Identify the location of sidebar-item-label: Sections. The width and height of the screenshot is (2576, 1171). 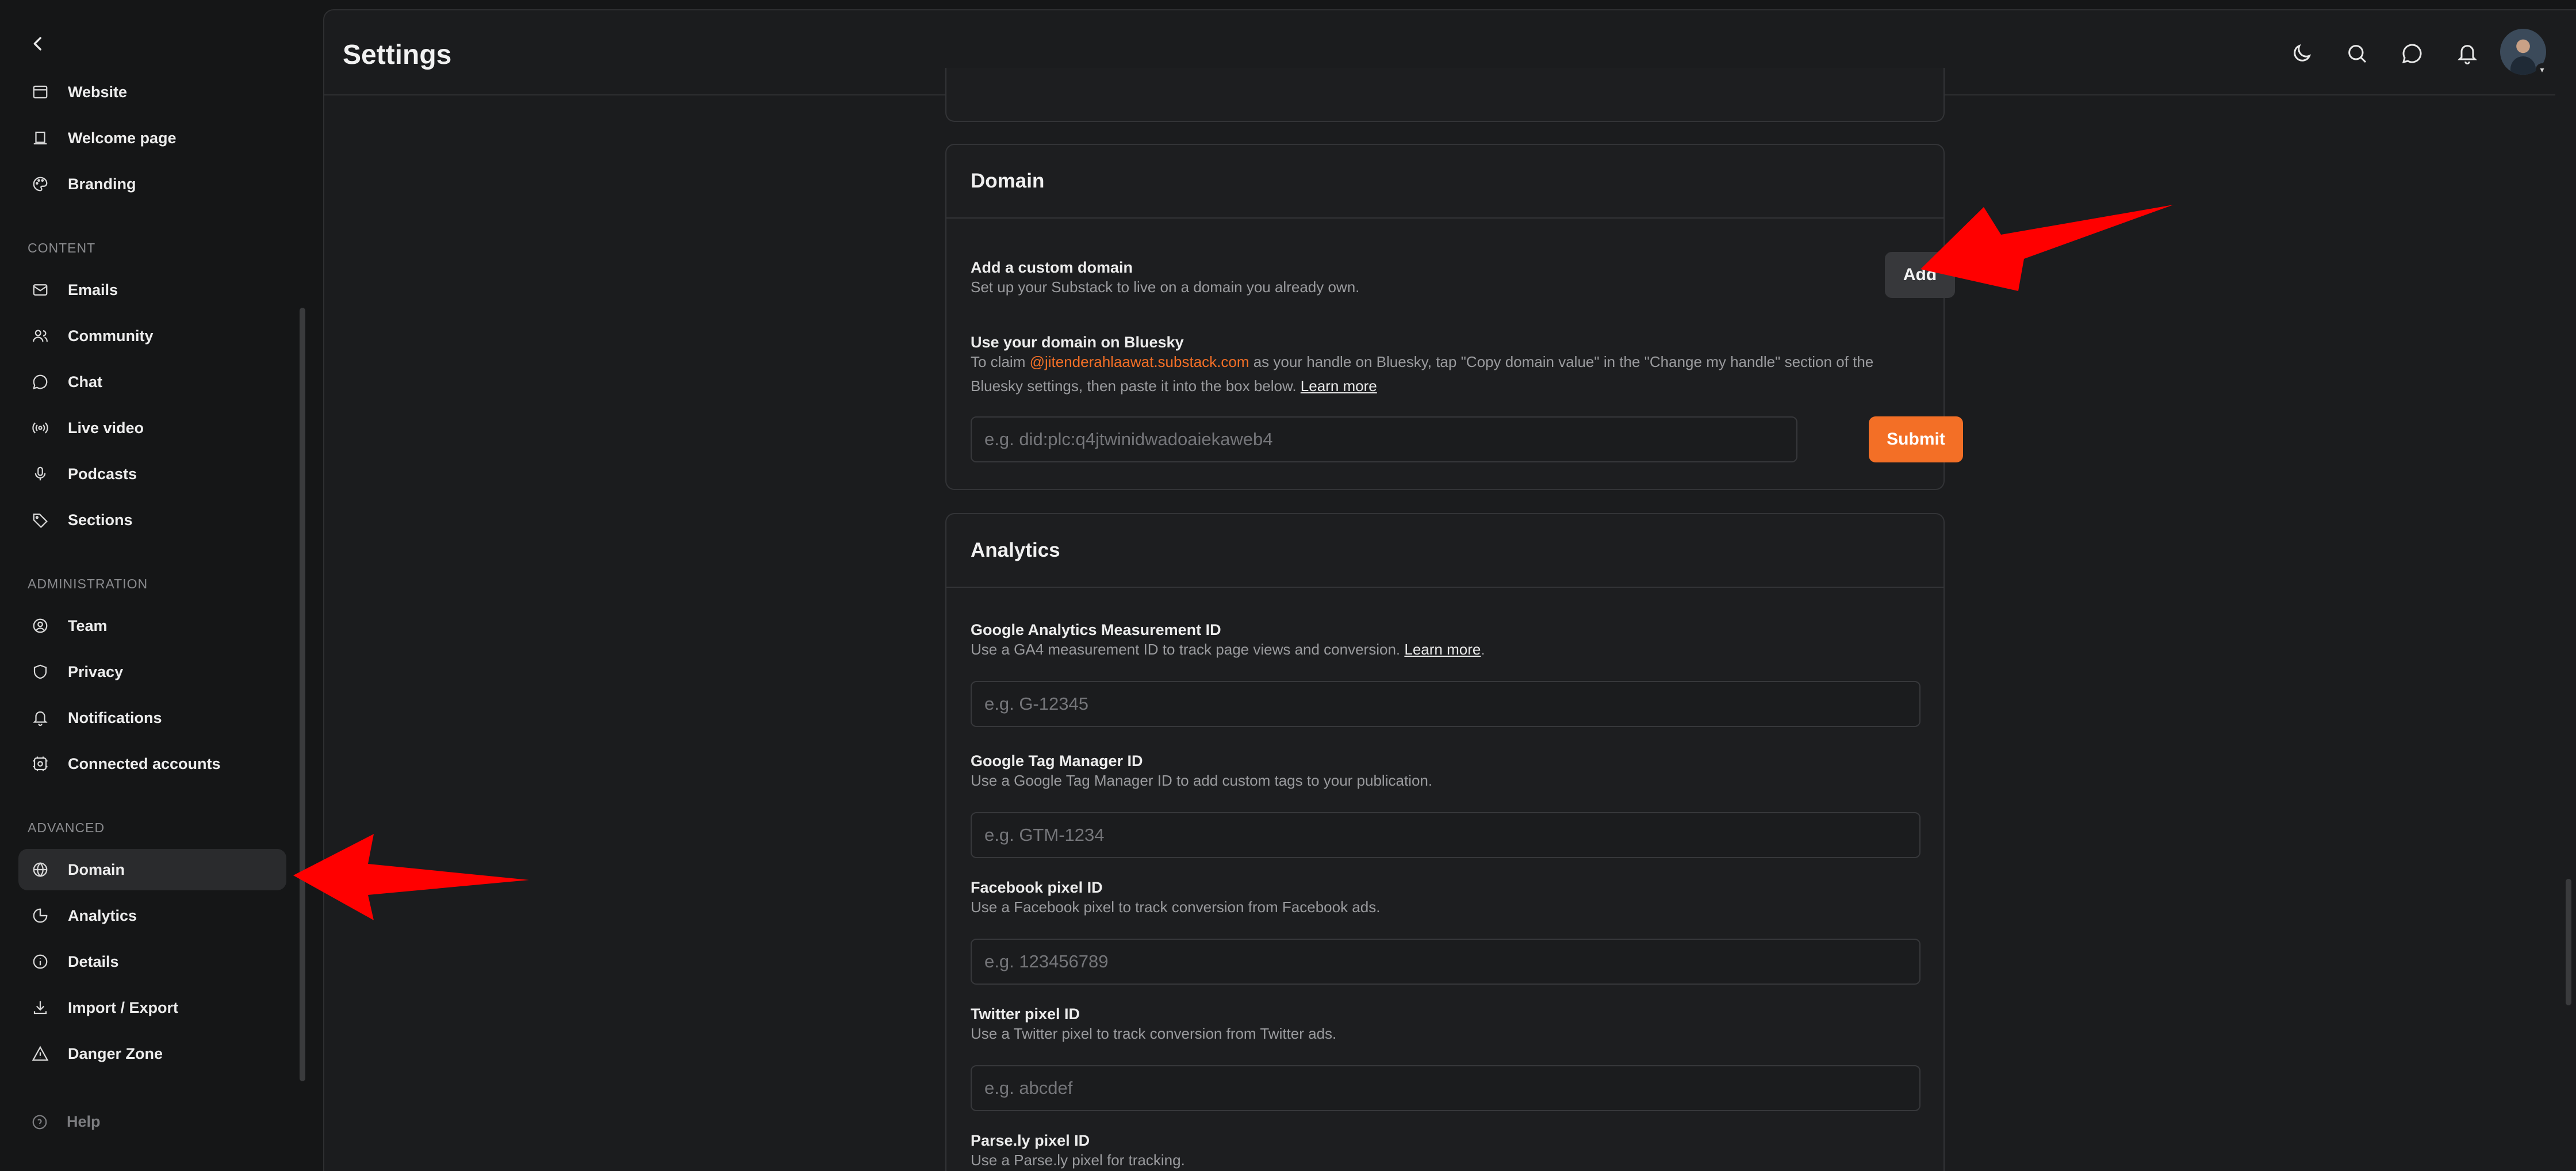
(100, 520).